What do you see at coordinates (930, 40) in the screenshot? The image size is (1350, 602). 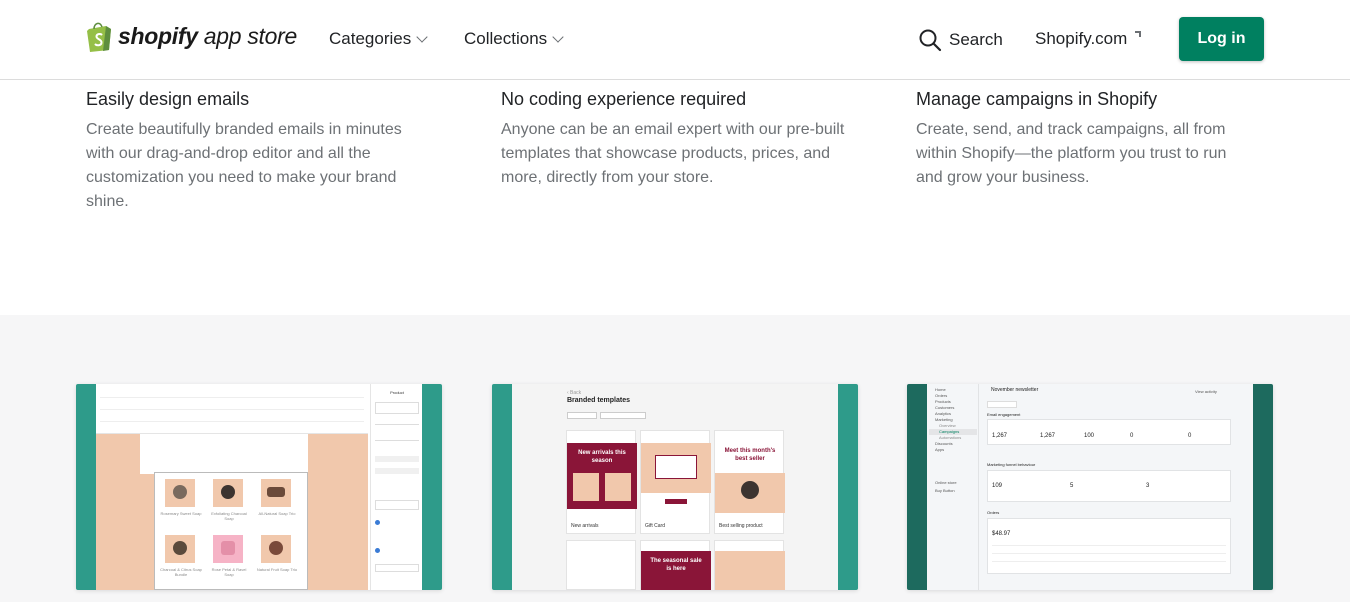 I see `search-icon` at bounding box center [930, 40].